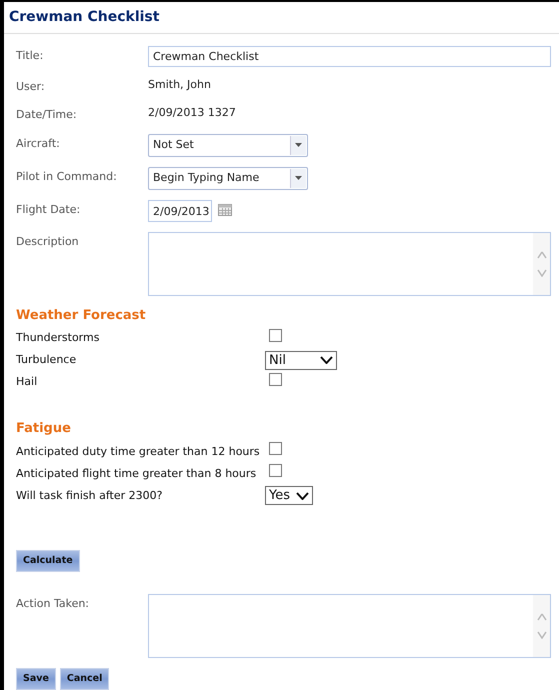  What do you see at coordinates (38, 144) in the screenshot?
I see `field-label: Aircraft:` at bounding box center [38, 144].